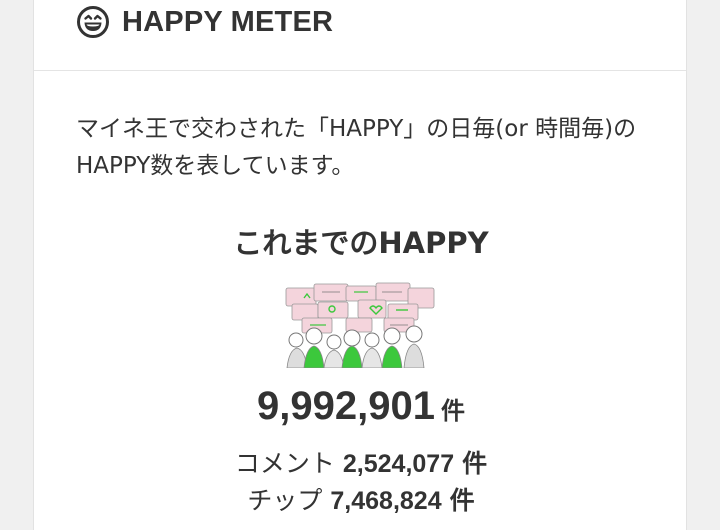 Image resolution: width=720 pixels, height=530 pixels. Describe the element at coordinates (398, 464) in the screenshot. I see `comment-value: 2,524,077` at that location.